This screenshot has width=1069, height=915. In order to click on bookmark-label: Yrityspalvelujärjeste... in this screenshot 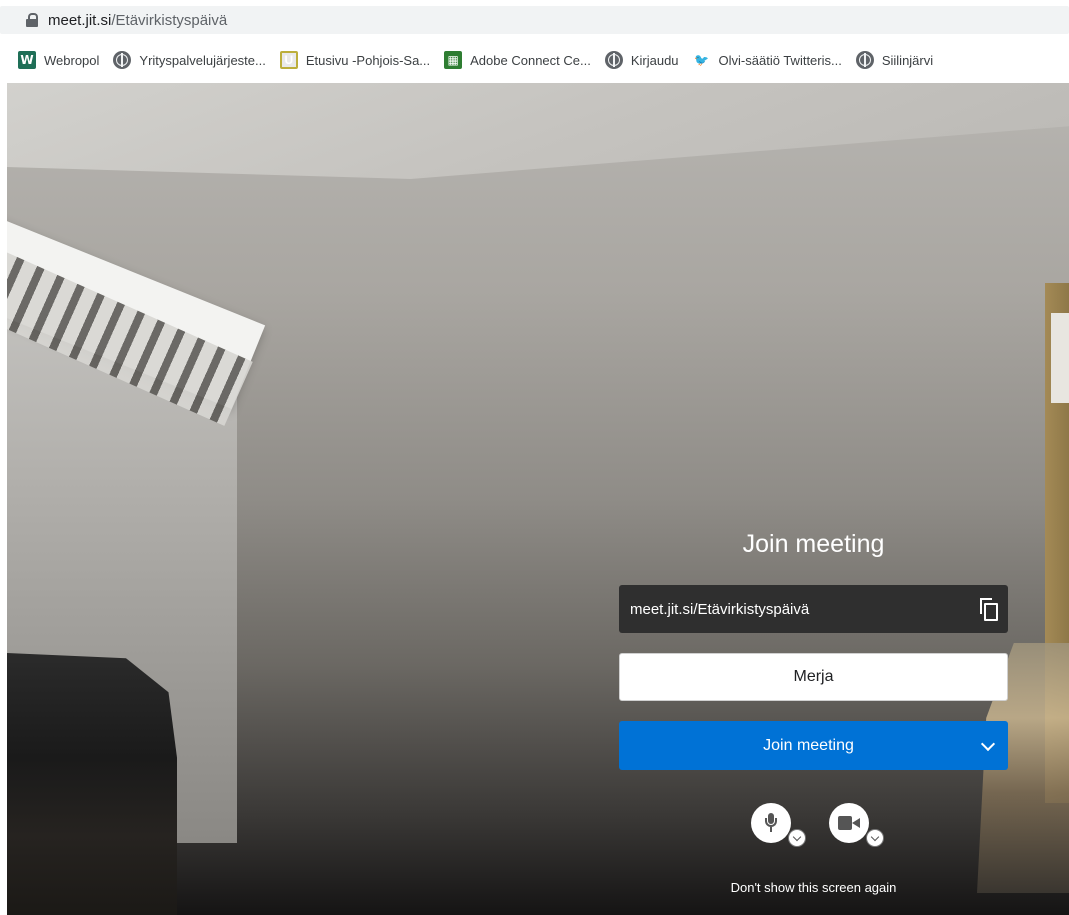, I will do `click(202, 60)`.